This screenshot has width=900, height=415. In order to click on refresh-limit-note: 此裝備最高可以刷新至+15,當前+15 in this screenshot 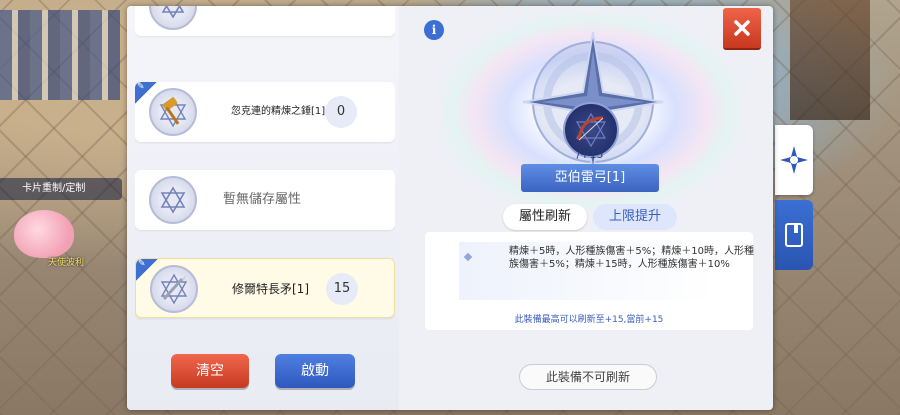, I will do `click(589, 320)`.